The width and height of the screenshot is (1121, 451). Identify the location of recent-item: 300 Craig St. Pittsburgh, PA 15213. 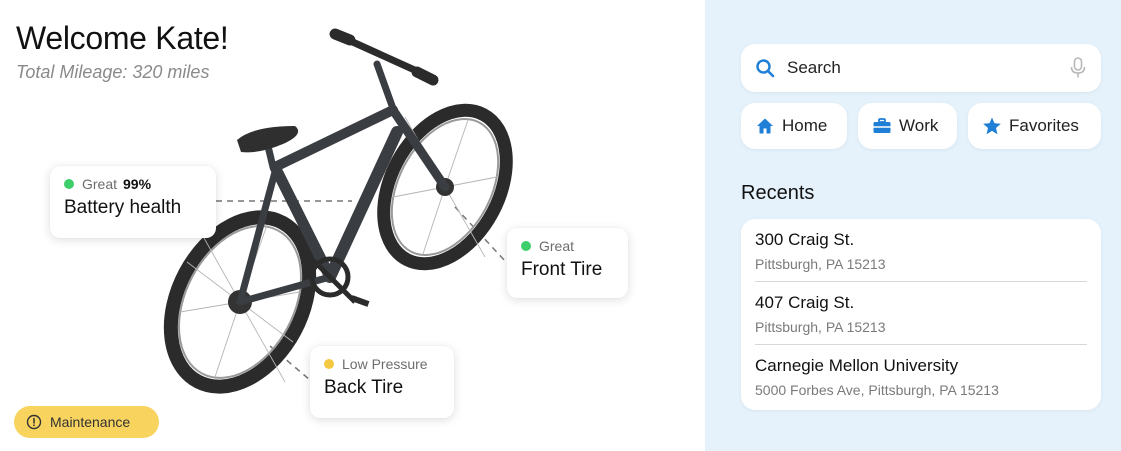
(921, 250).